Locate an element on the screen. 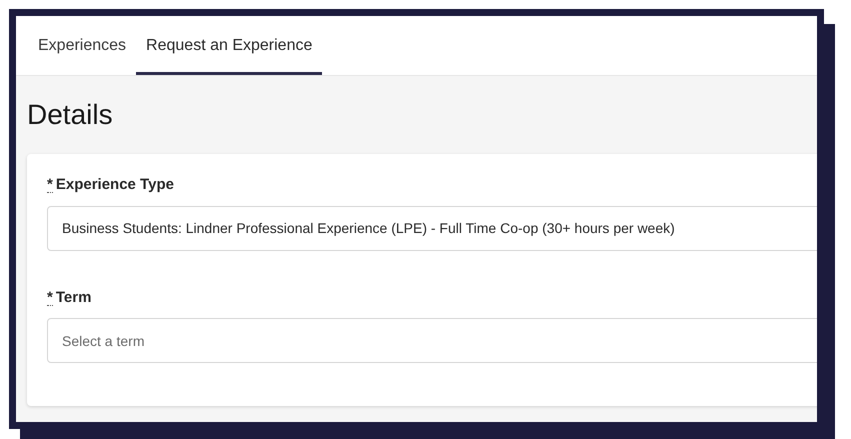 Image resolution: width=851 pixels, height=439 pixels. tab: Request an Experience is located at coordinates (229, 45).